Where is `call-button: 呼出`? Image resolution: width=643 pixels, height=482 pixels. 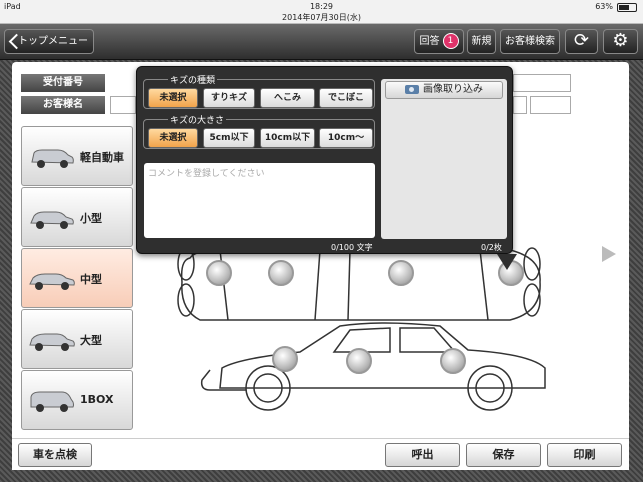
call-button: 呼出 is located at coordinates (422, 455).